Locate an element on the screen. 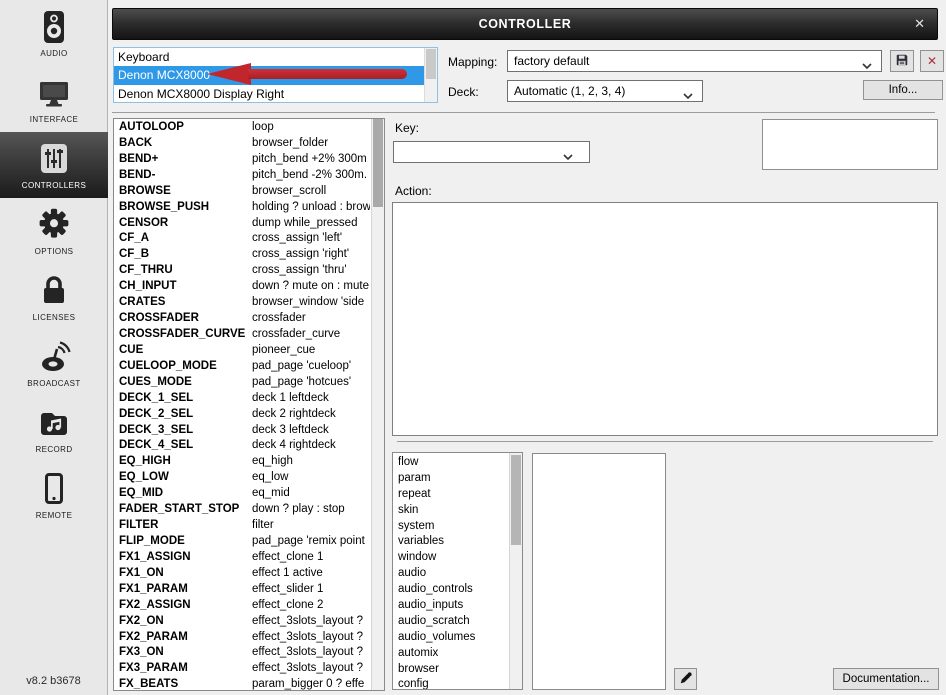  key-binding-row: EQ_HIGH eq_high is located at coordinates (242, 462).